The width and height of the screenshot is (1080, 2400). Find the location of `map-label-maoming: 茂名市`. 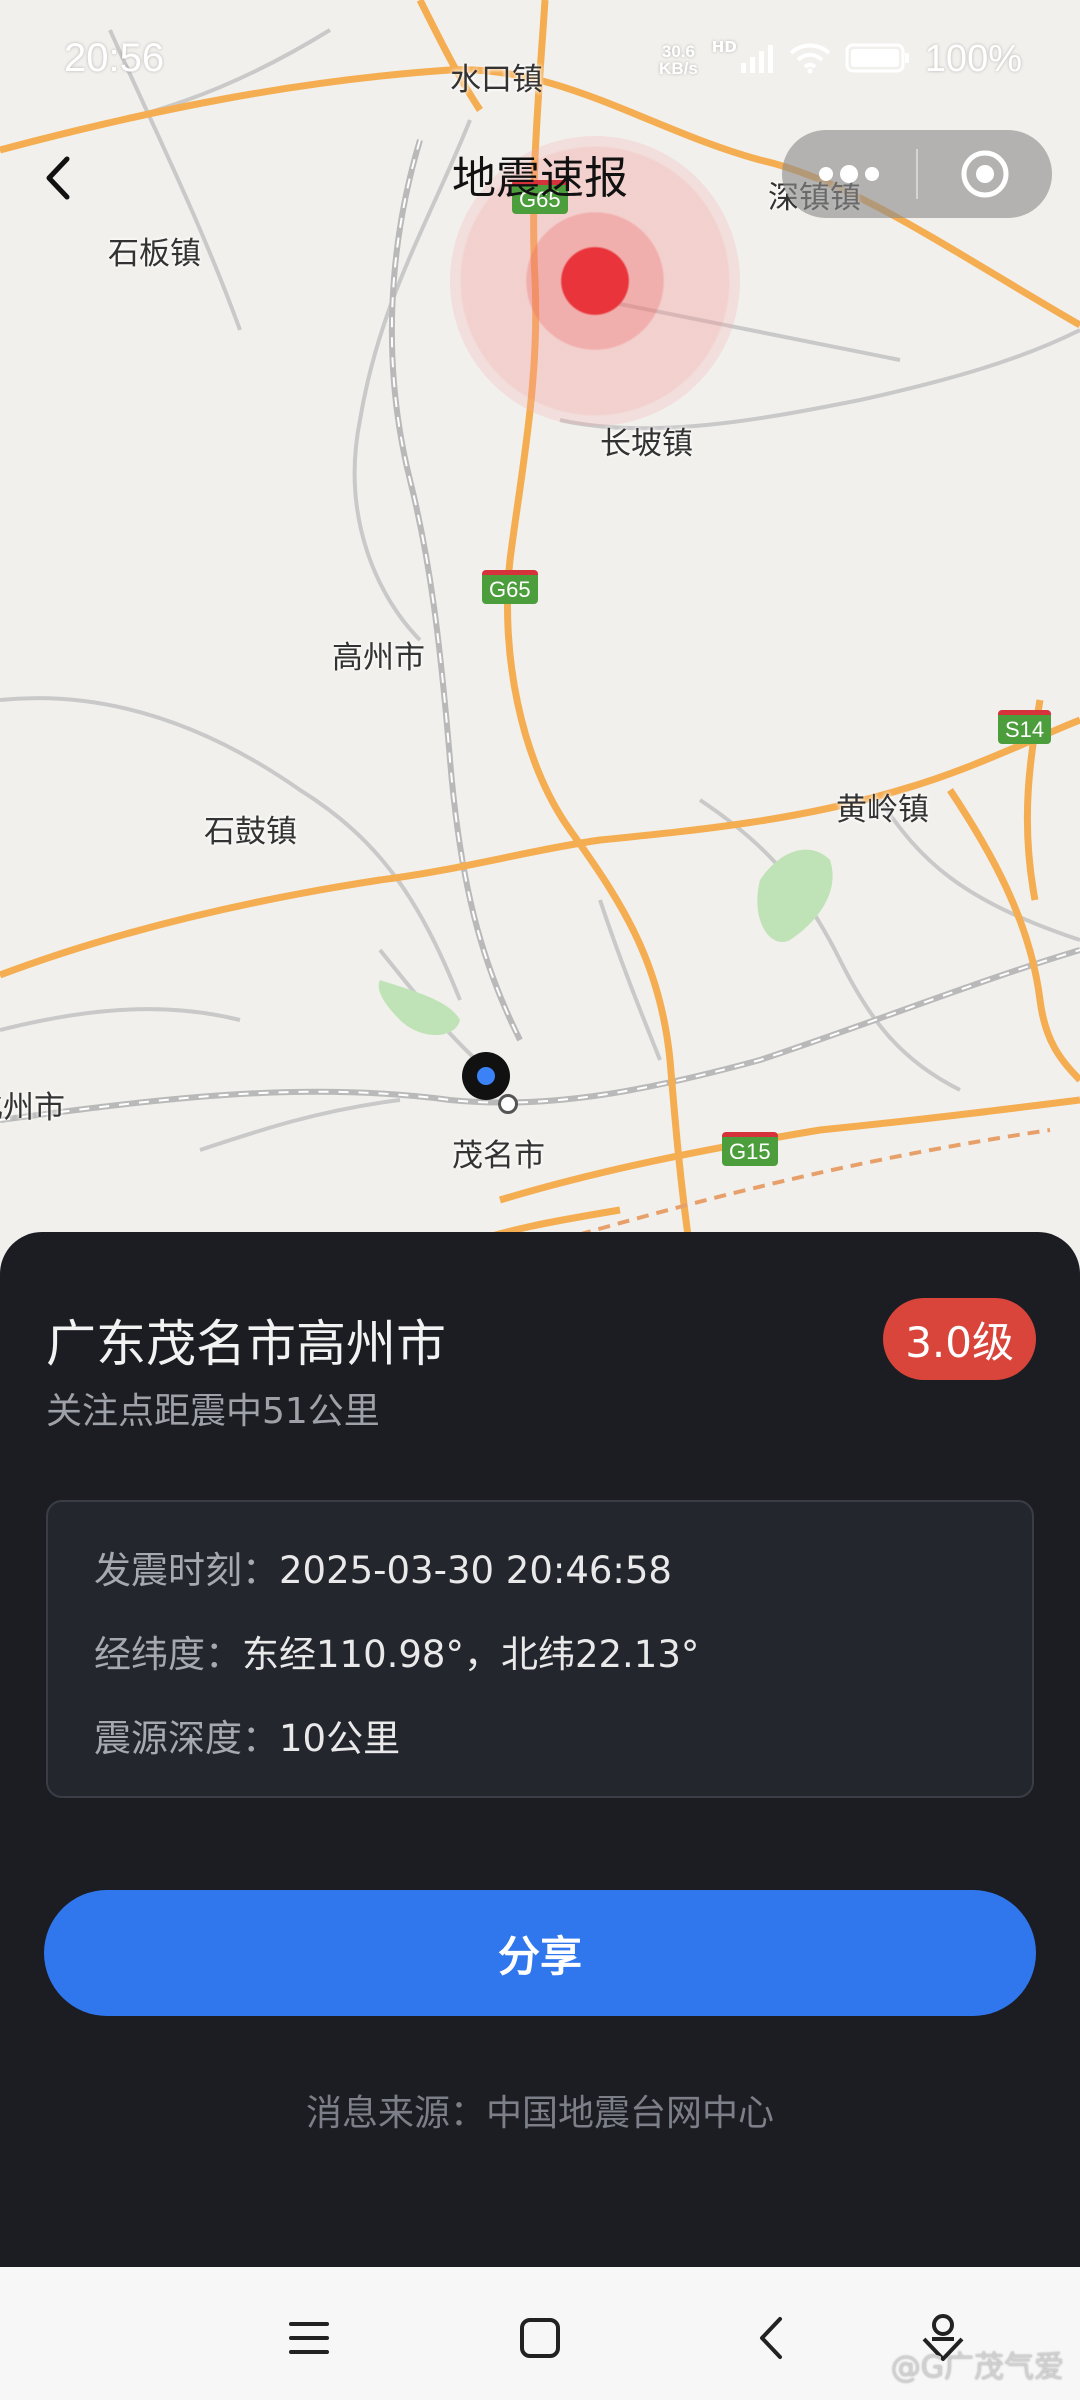

map-label-maoming: 茂名市 is located at coordinates (498, 1156).